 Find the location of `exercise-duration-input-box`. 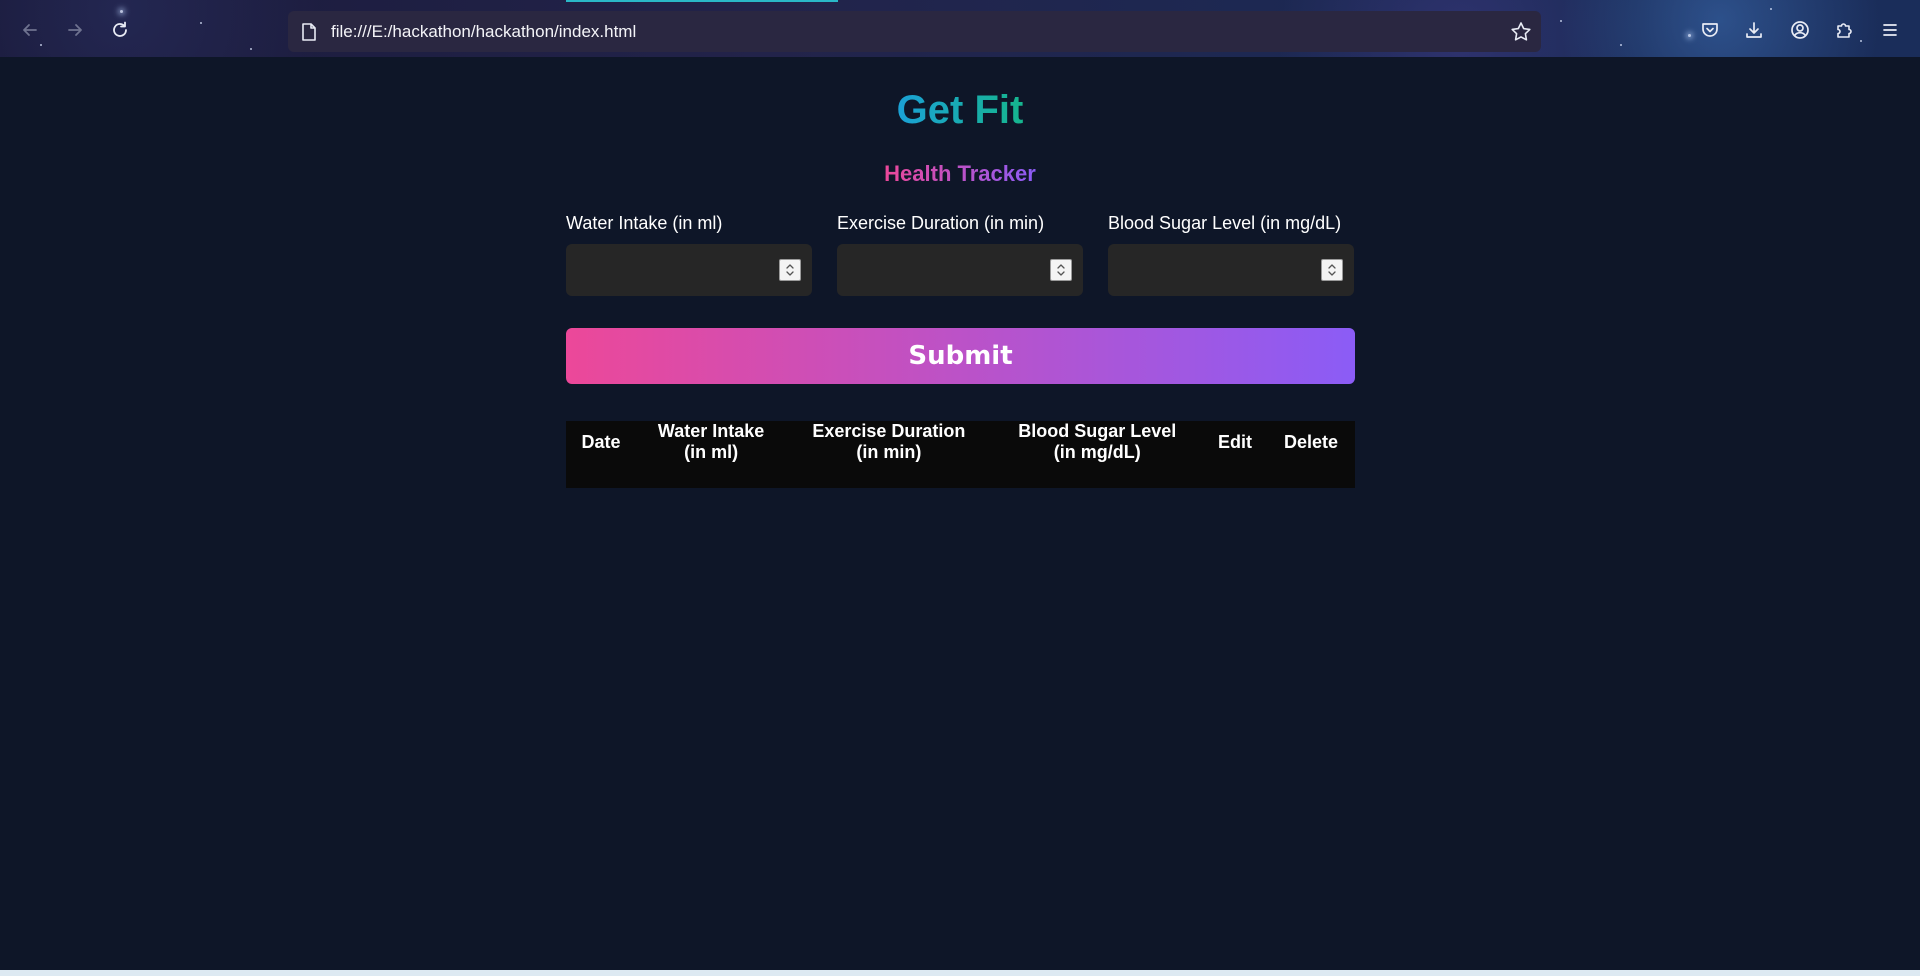

exercise-duration-input-box is located at coordinates (960, 270).